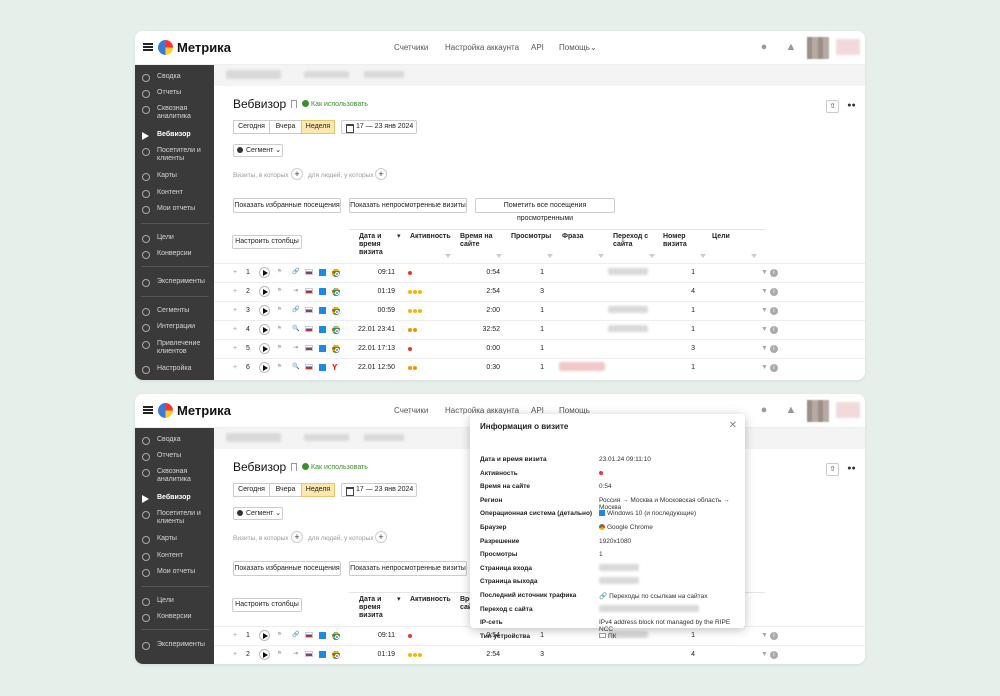 The image size is (1000, 696). I want to click on col-time-on-site: Время на сайте, so click(477, 241).